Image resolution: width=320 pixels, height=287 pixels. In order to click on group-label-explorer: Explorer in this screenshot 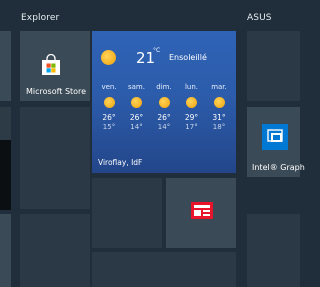, I will do `click(40, 18)`.